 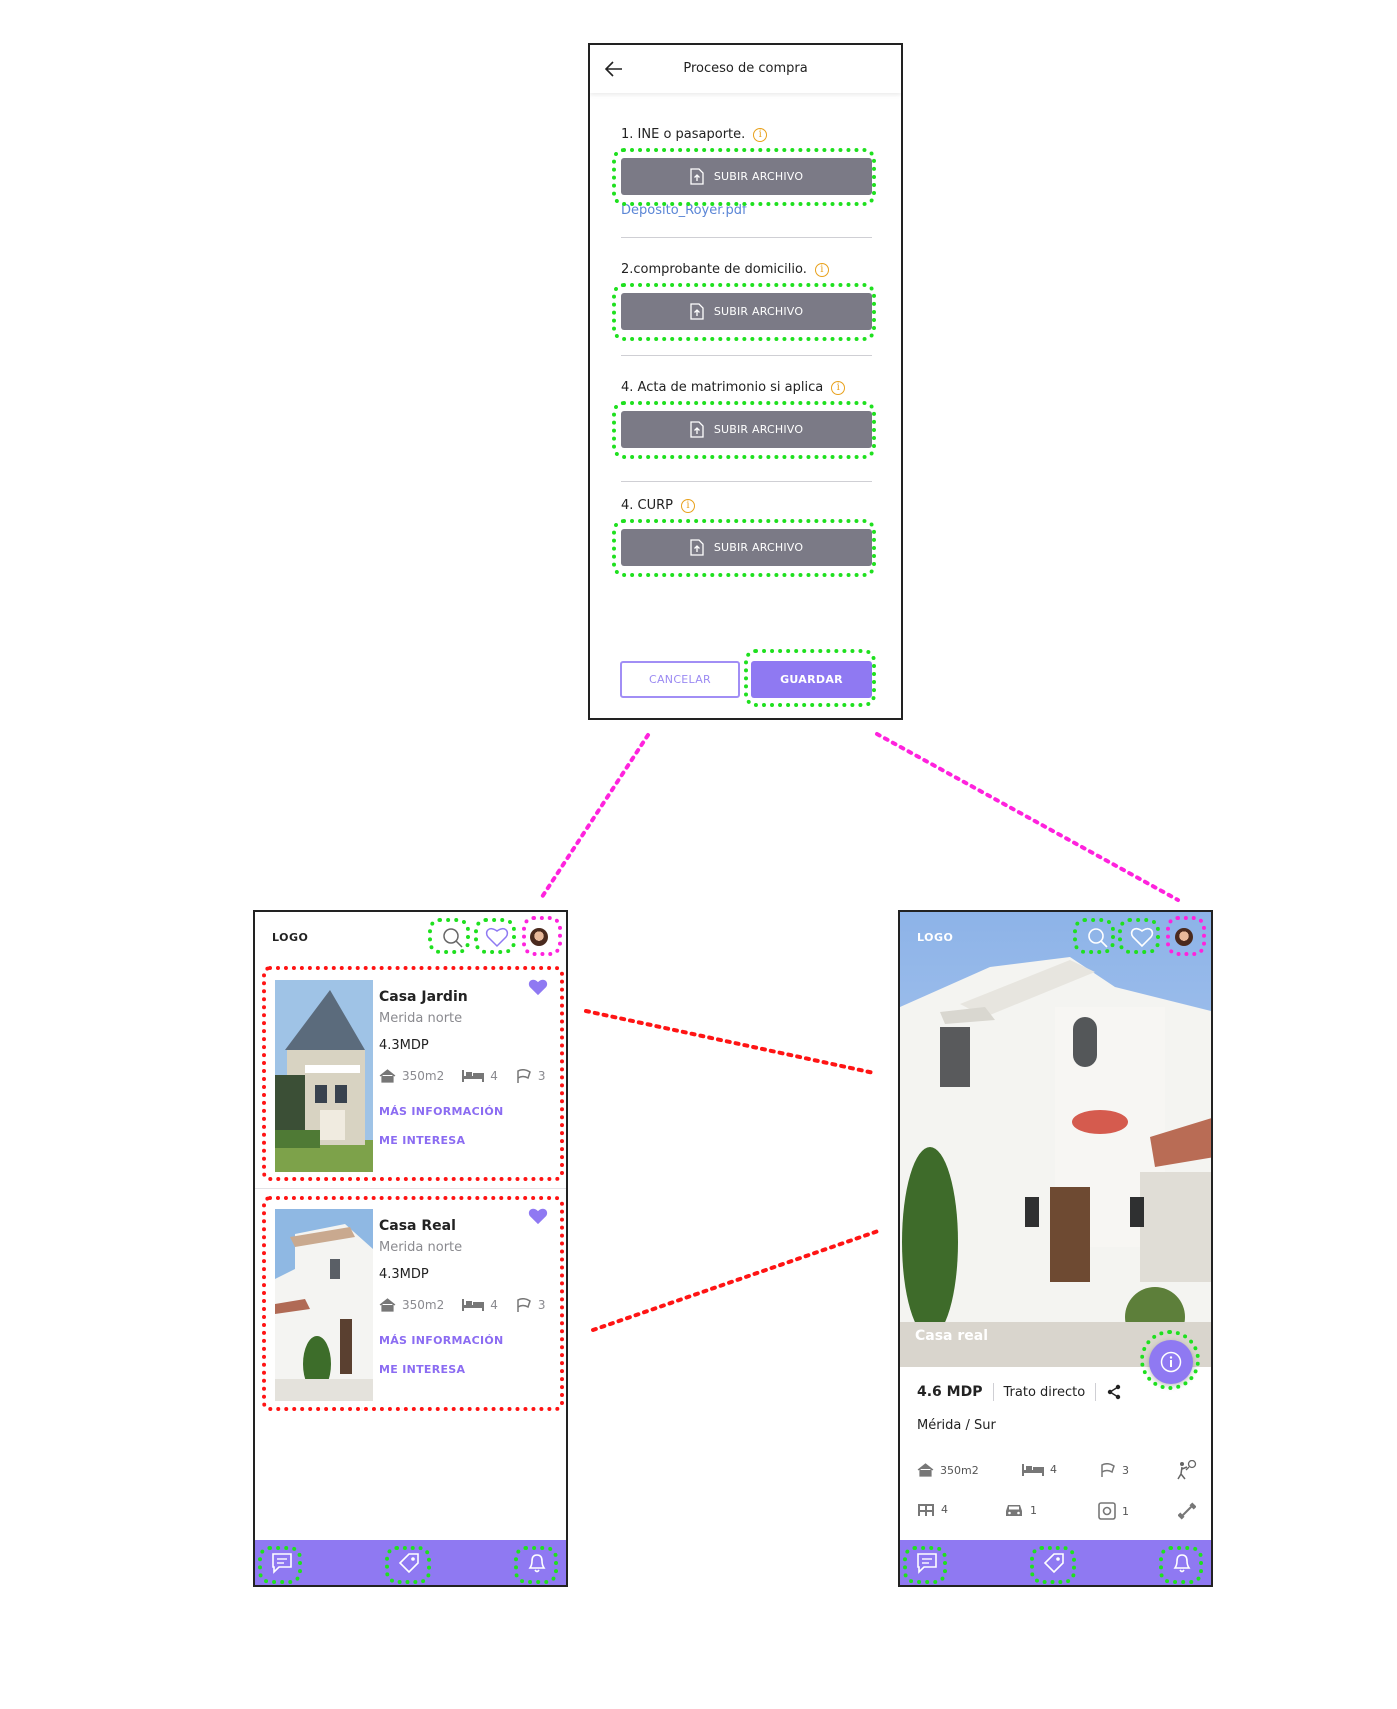 I want to click on amenity-safe: 1, so click(x=1113, y=1511).